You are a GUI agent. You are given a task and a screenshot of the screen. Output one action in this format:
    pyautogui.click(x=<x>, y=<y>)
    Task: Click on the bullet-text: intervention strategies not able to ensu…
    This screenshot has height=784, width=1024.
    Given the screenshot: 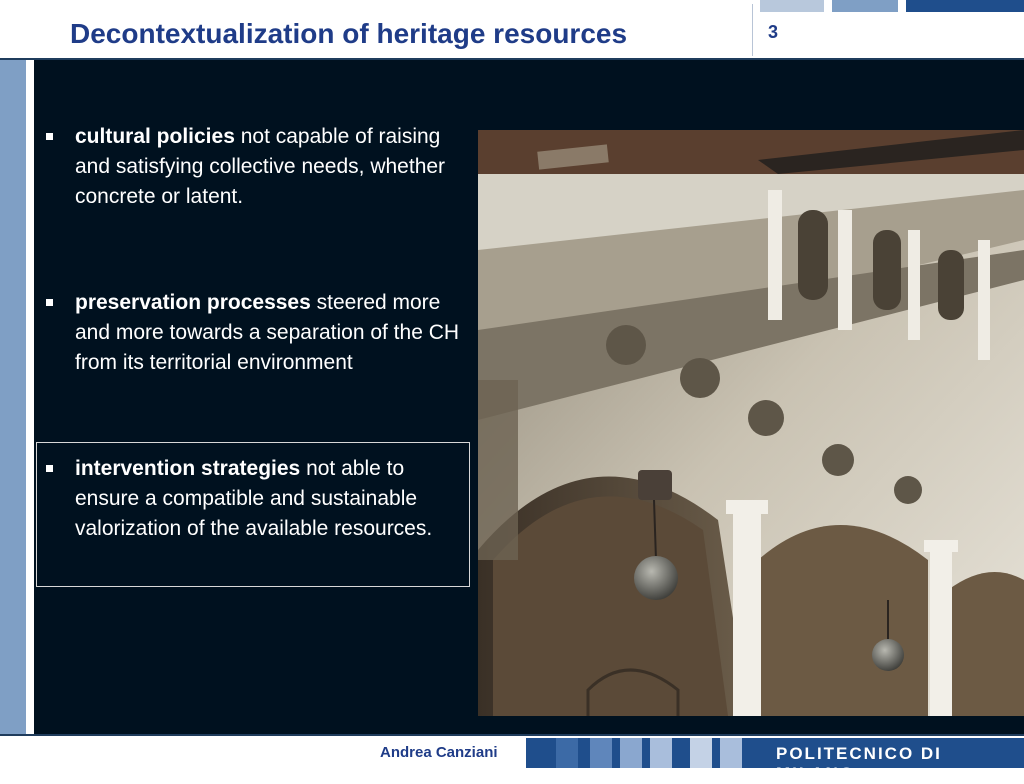 What is the action you would take?
    pyautogui.click(x=270, y=499)
    